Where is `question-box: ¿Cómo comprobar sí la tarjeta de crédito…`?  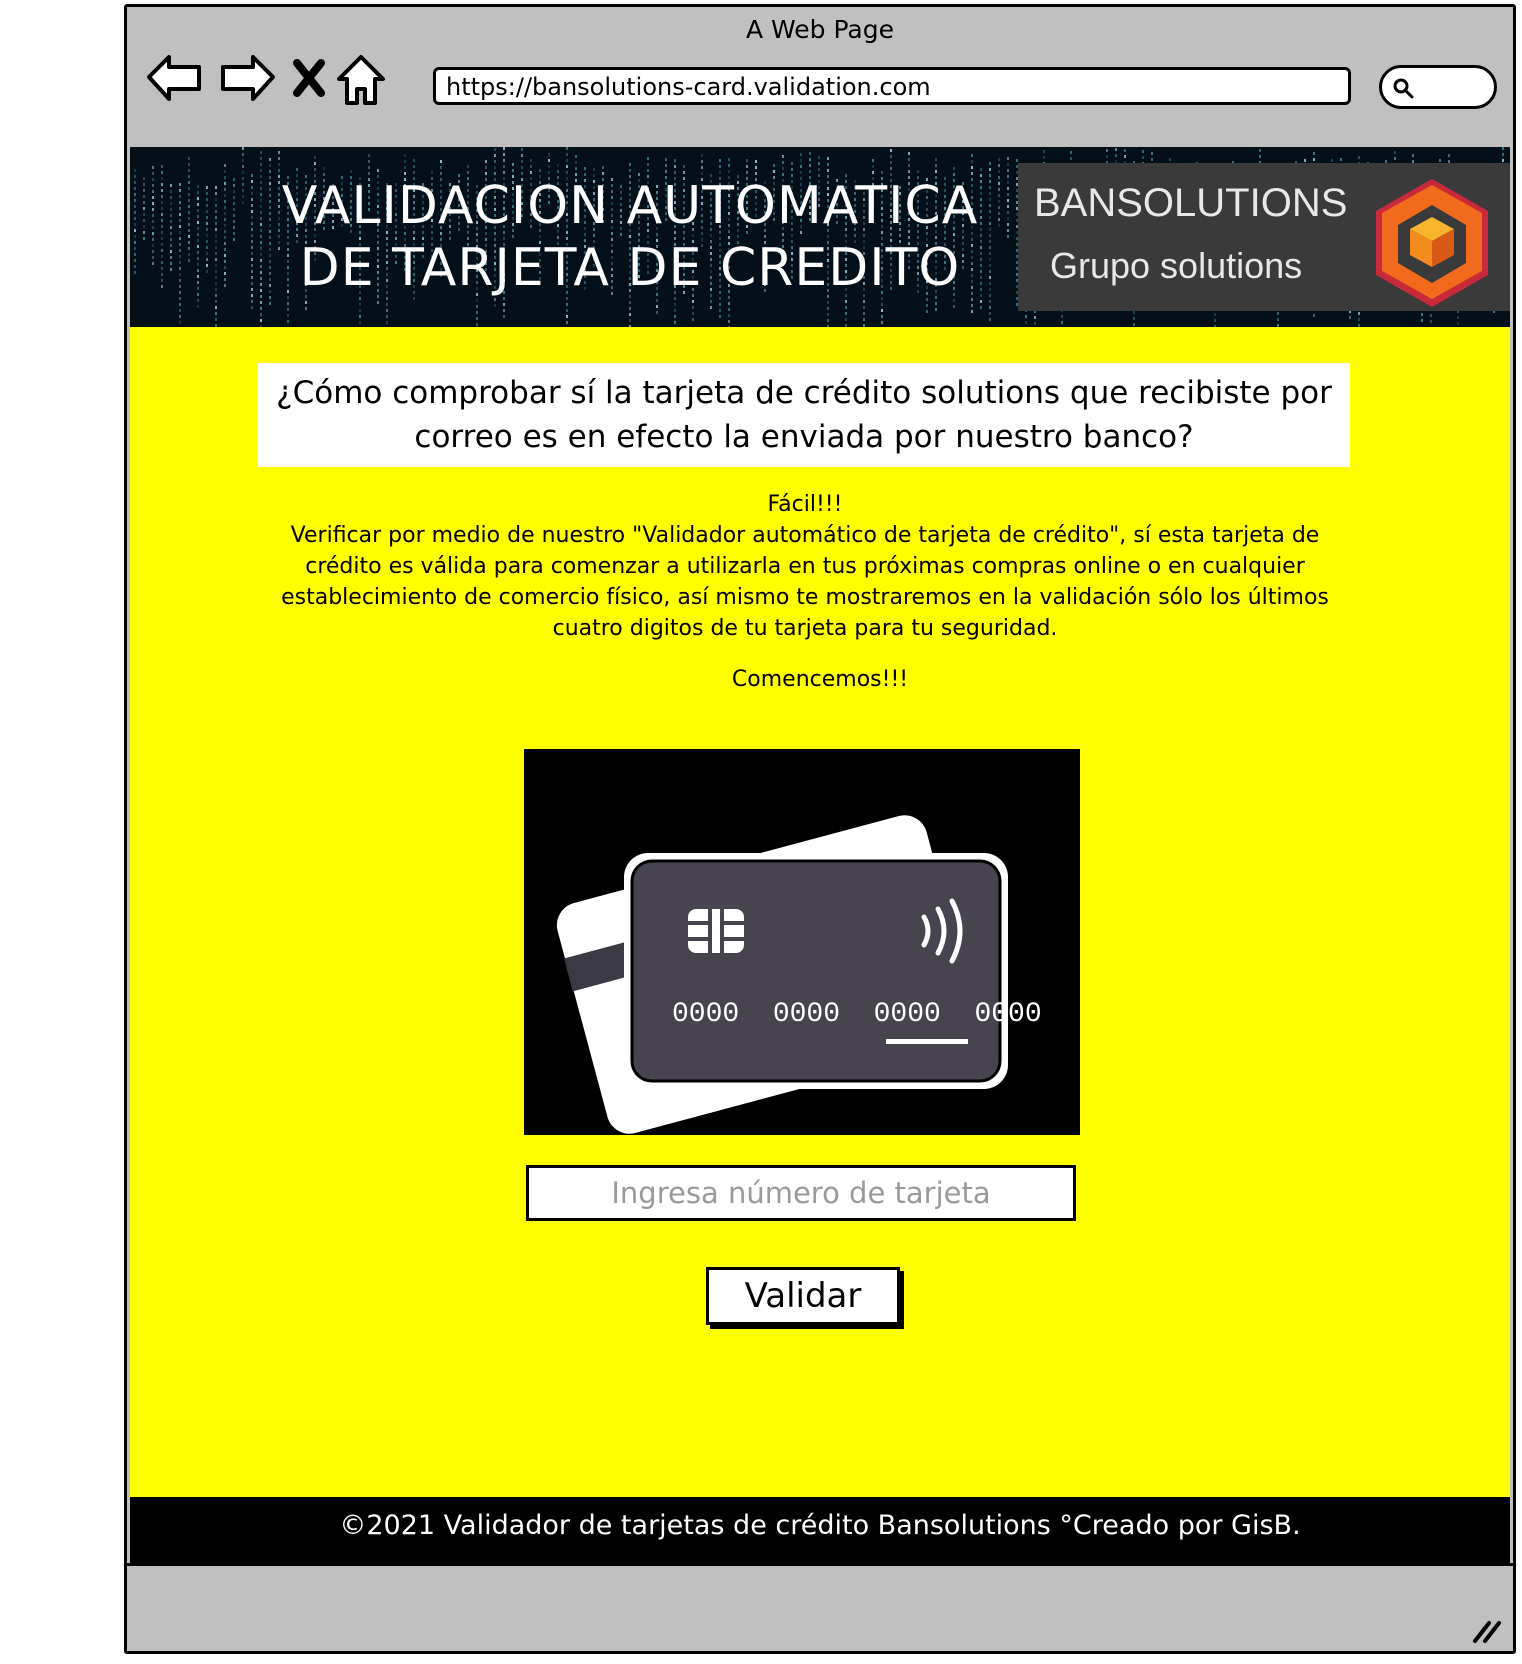
question-box: ¿Cómo comprobar sí la tarjeta de crédito… is located at coordinates (804, 415).